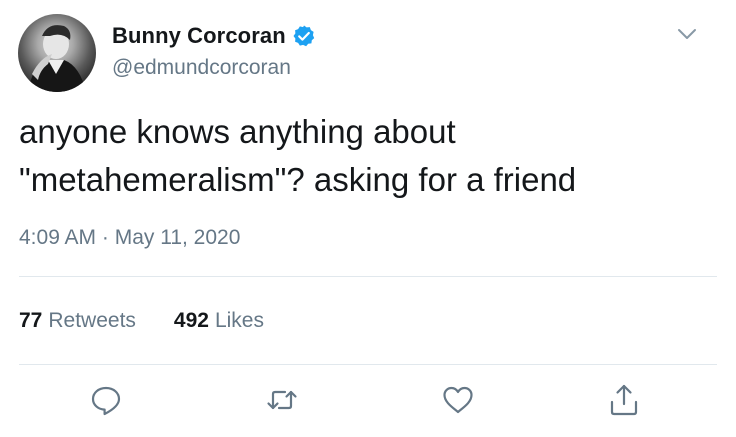 Image resolution: width=736 pixels, height=437 pixels. I want to click on author-handle: @edmundcorcoran, so click(201, 68).